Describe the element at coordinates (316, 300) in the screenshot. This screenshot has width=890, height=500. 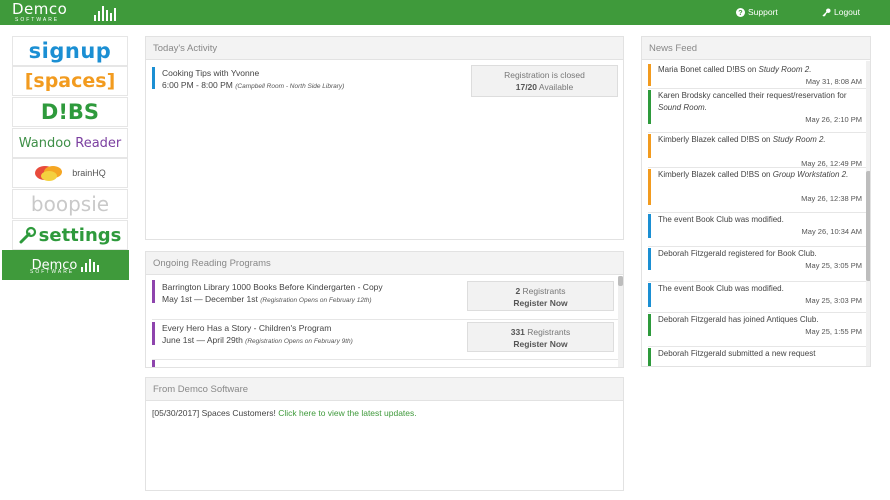
I see `program-note: (Registration Opens on February 12th)` at that location.